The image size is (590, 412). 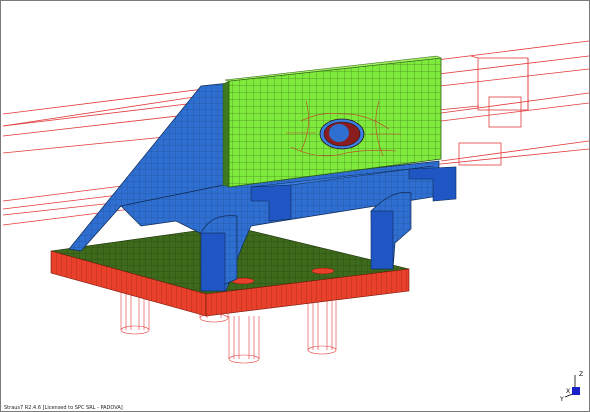 I want to click on axis-triad: Z X Y, so click(x=573, y=387).